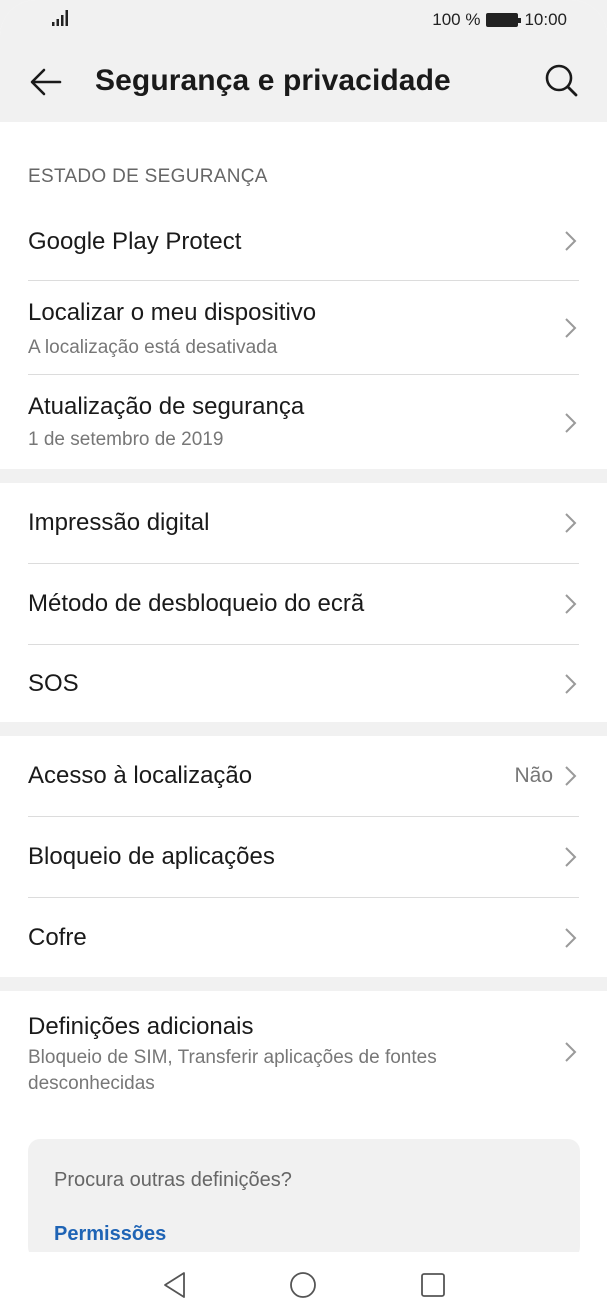  Describe the element at coordinates (303, 683) in the screenshot. I see `item-sos: SOS` at that location.